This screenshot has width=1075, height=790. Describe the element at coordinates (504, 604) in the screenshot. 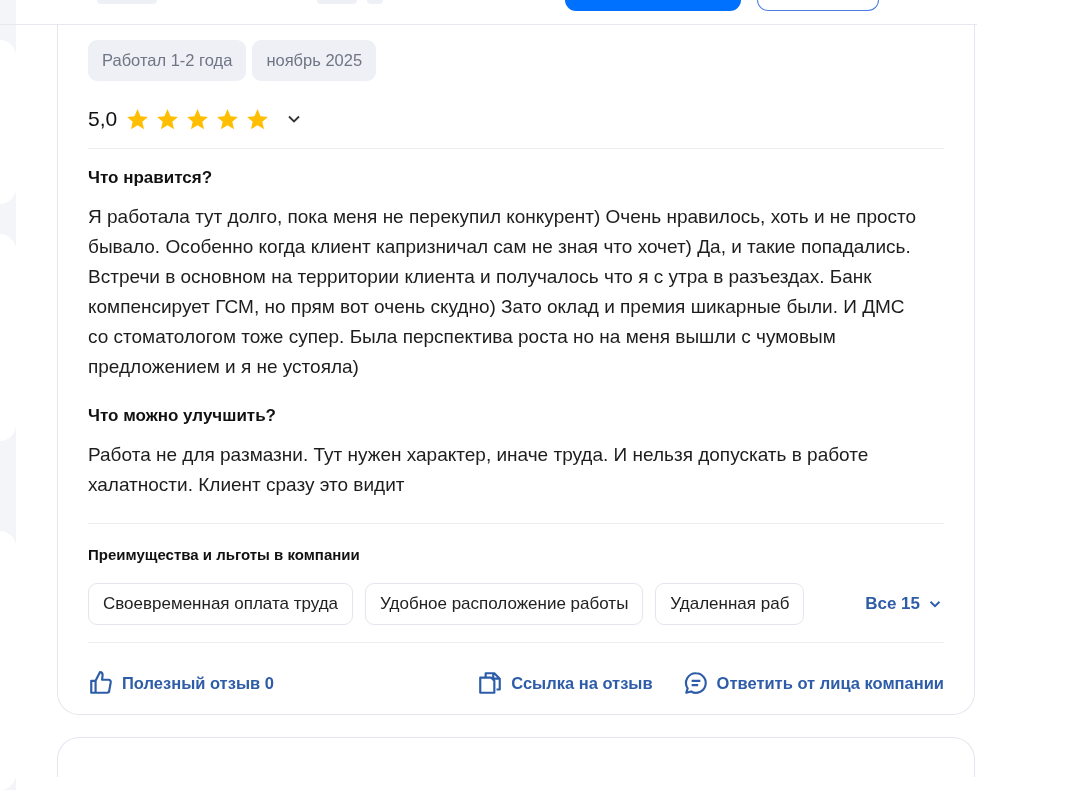

I see `benefit-chip: Удобное расположение работы` at that location.